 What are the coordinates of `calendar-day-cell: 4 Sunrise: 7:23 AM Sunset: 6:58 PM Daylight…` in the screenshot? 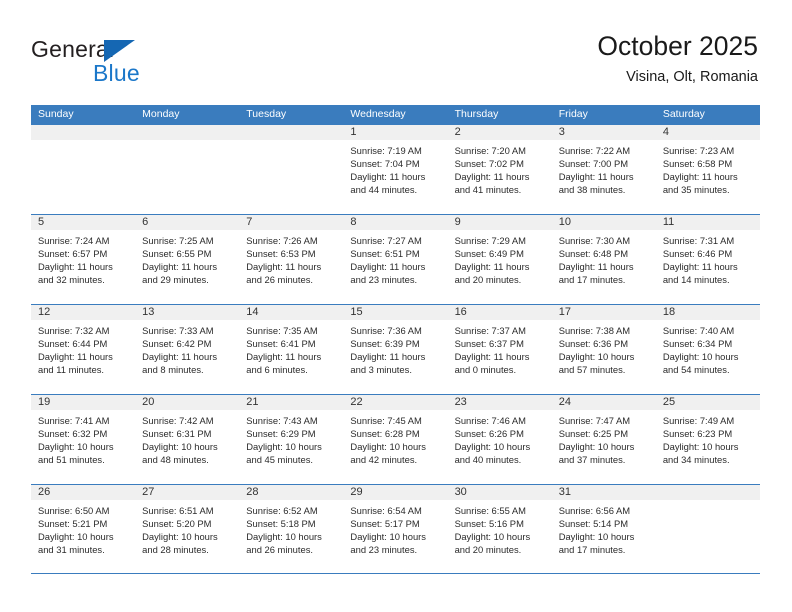 It's located at (707, 169).